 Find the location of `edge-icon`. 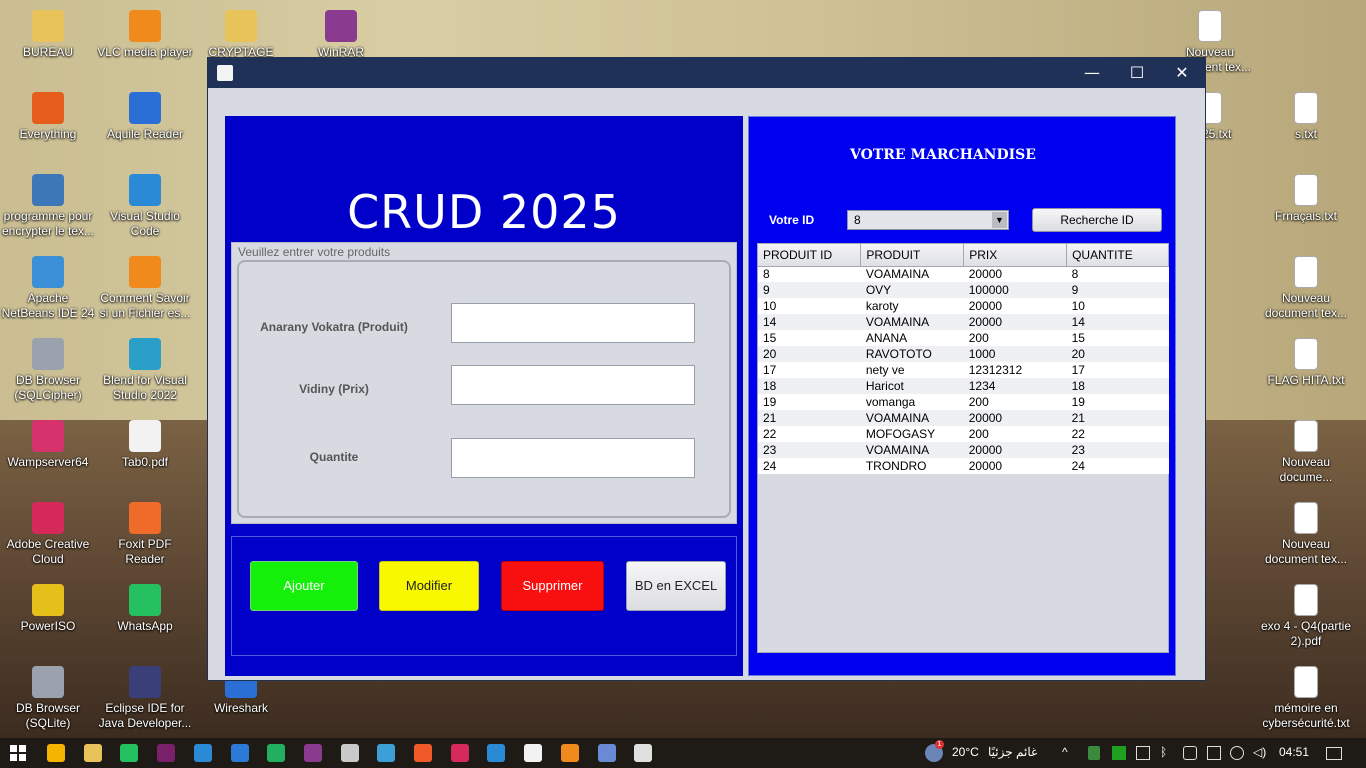

edge-icon is located at coordinates (202, 753).